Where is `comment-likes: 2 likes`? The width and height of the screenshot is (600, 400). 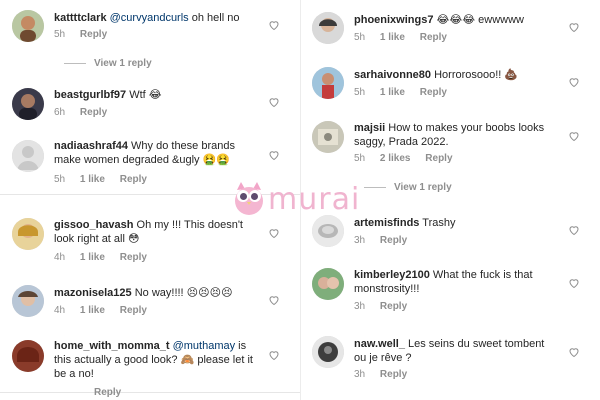
comment-likes: 2 likes is located at coordinates (395, 158).